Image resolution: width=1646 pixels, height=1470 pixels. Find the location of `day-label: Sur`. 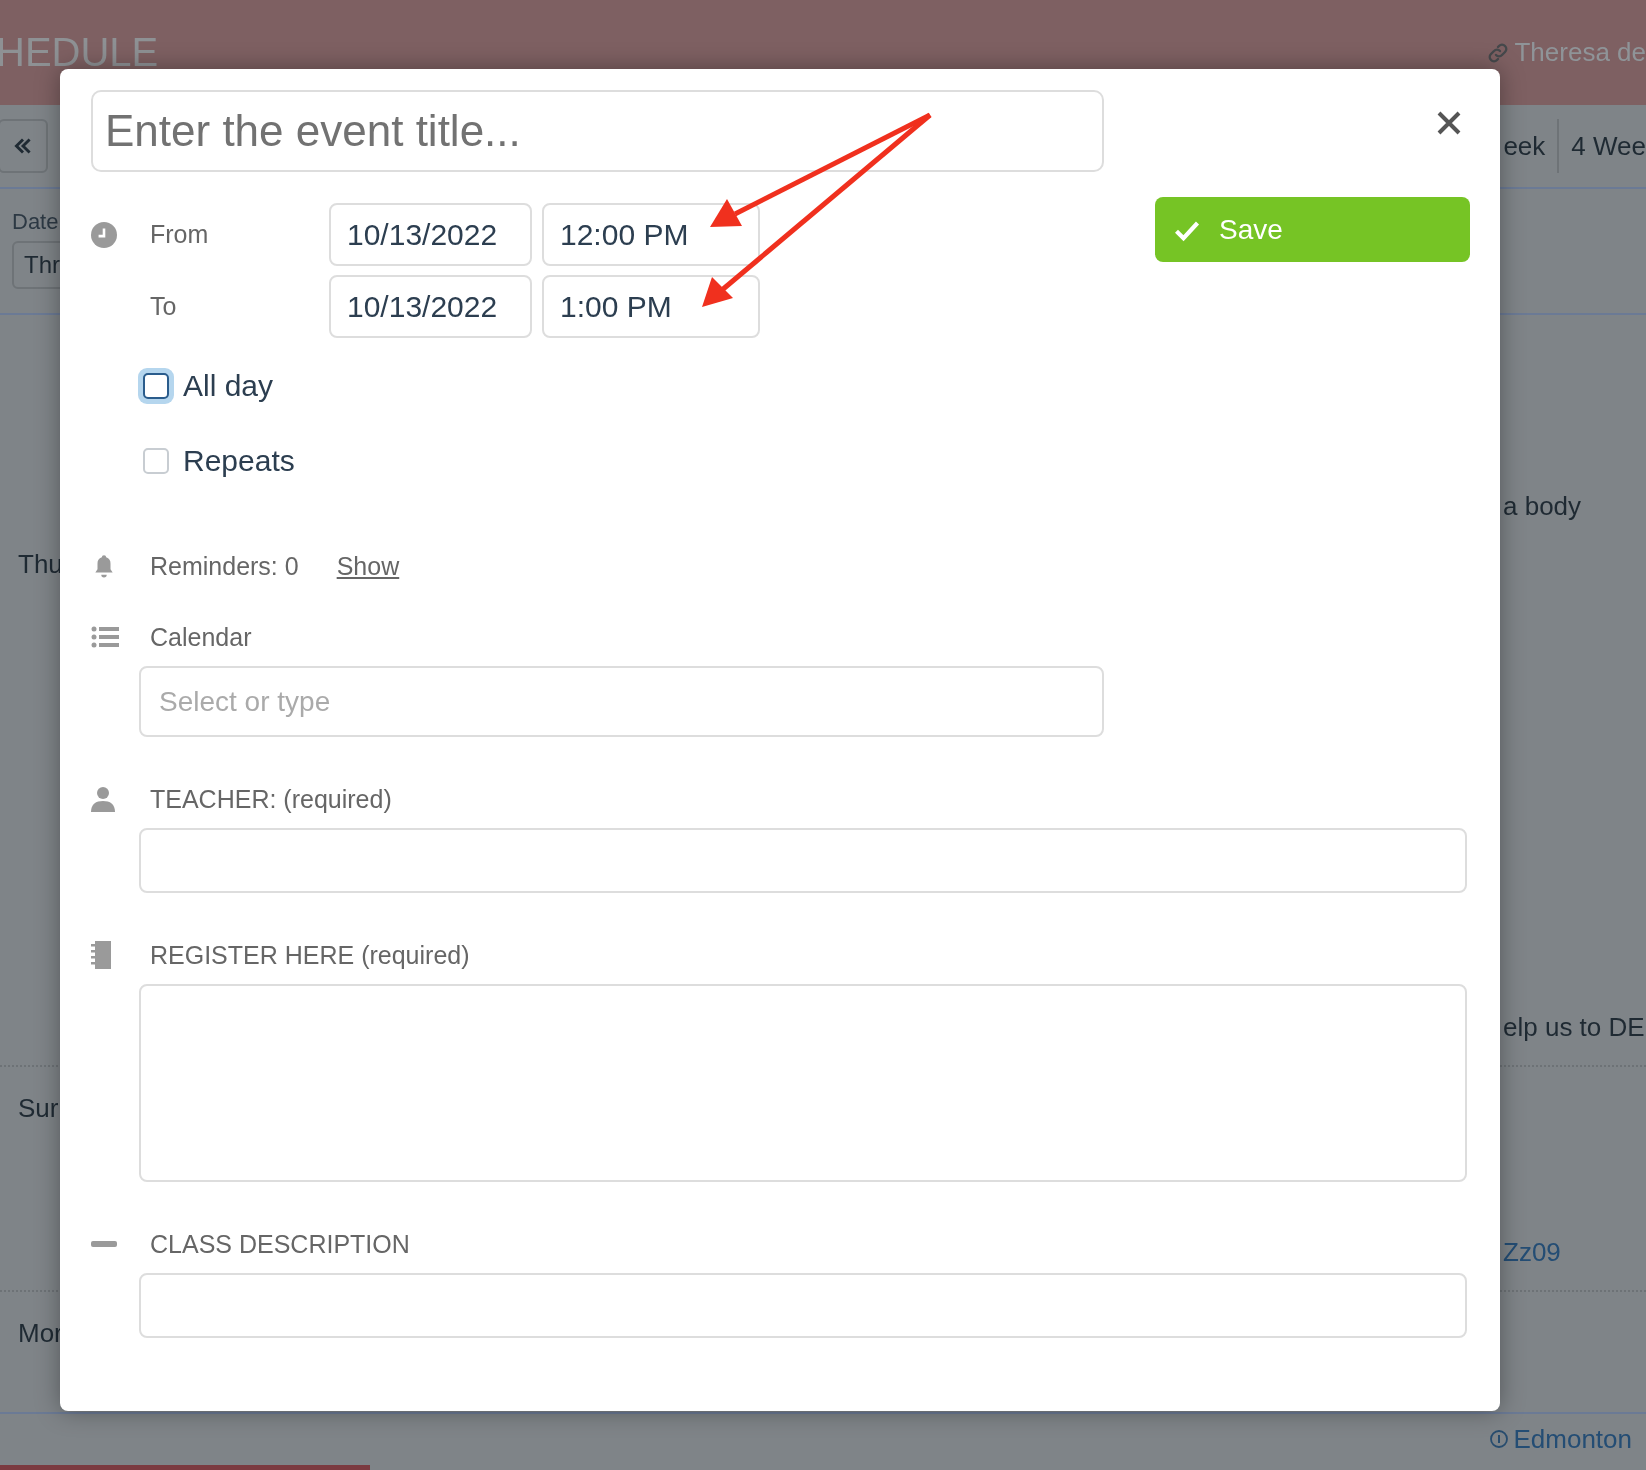

day-label: Sur is located at coordinates (38, 1109).